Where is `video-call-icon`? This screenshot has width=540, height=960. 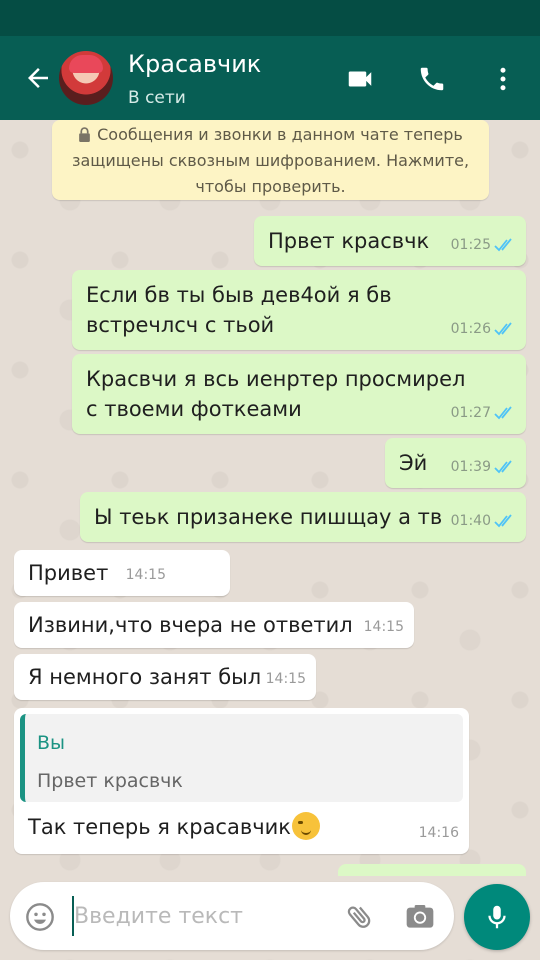
video-call-icon is located at coordinates (360, 79).